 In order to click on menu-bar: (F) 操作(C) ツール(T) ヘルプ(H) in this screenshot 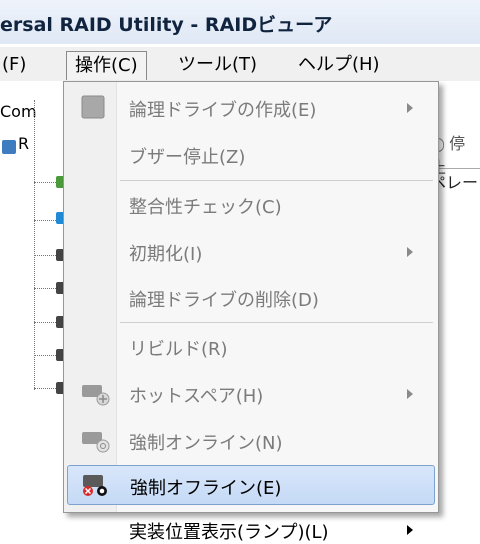, I will do `click(240, 64)`.